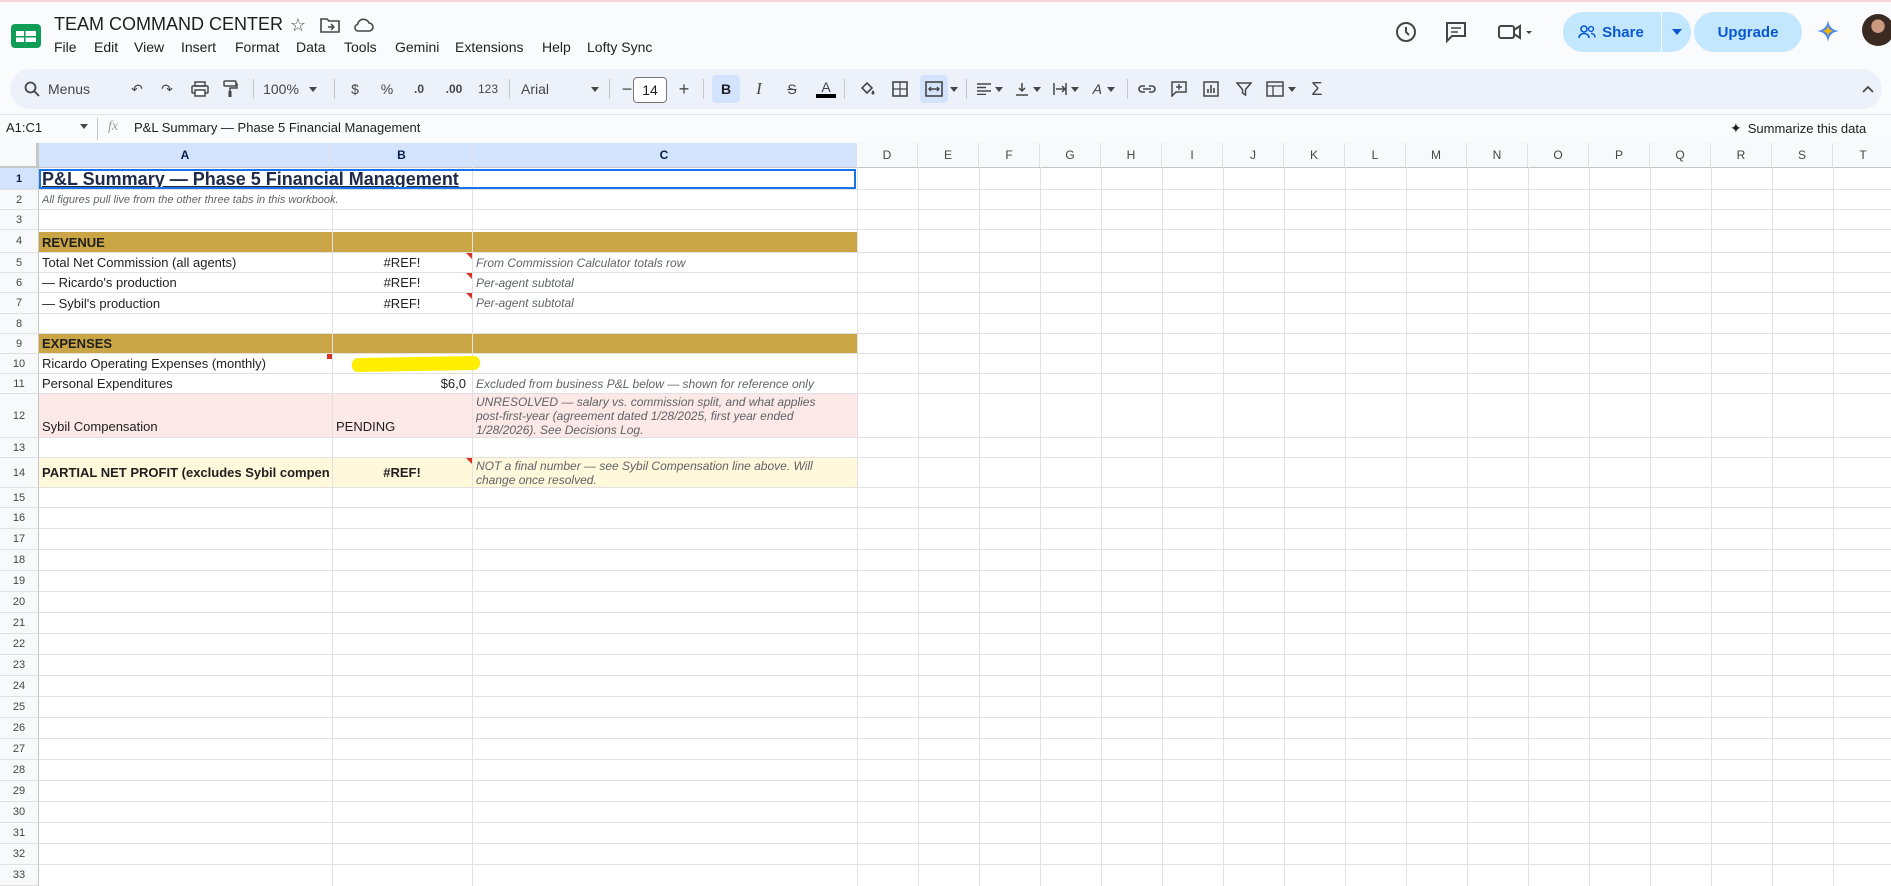  What do you see at coordinates (19, 263) in the screenshot?
I see `row-header-5: 5` at bounding box center [19, 263].